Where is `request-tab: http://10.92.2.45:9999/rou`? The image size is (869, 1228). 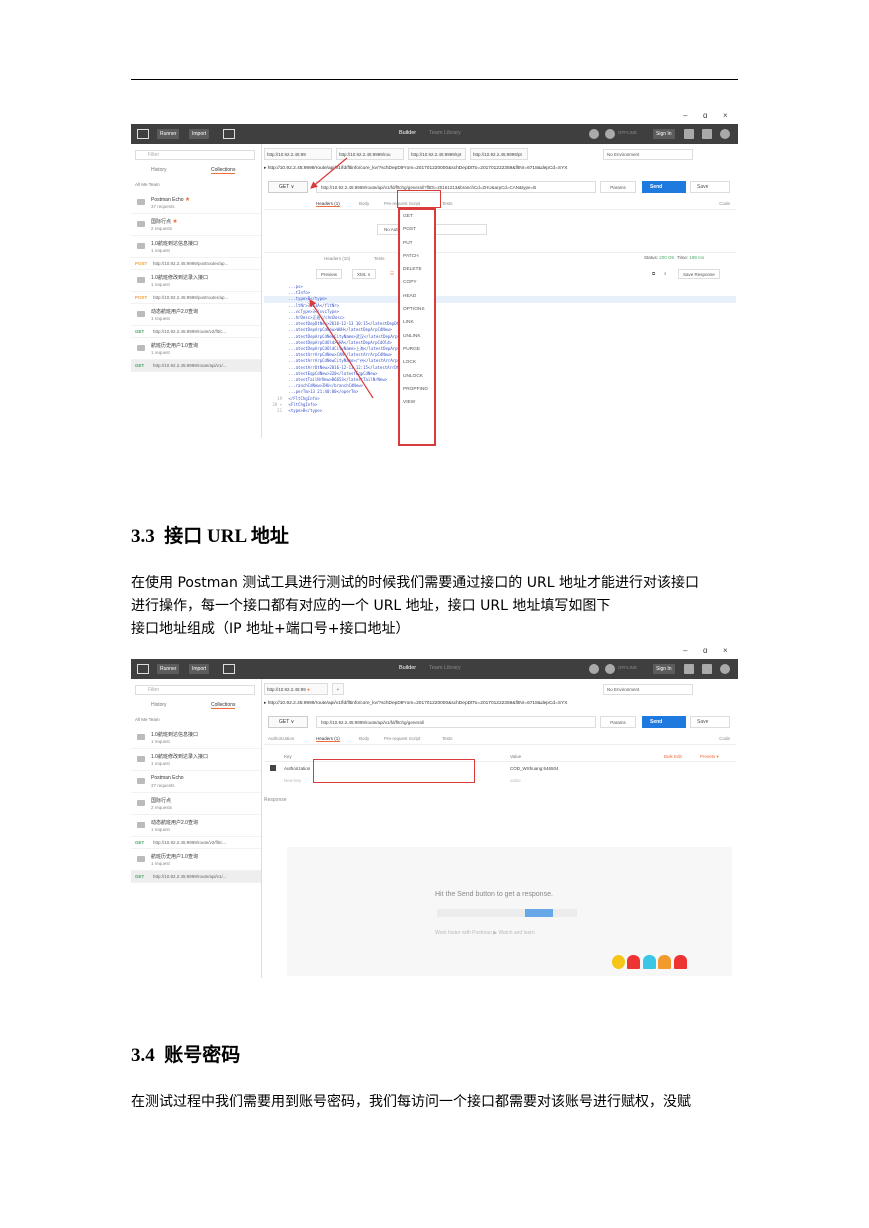
request-tab: http://10.92.2.45:9999/rou is located at coordinates (370, 154).